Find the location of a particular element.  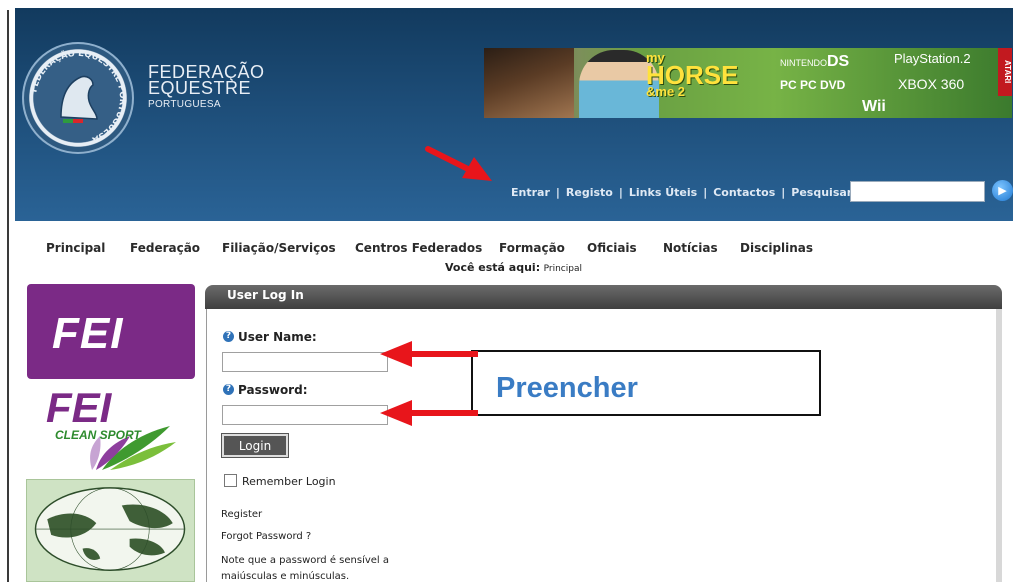

banner-platform-wii: Wii is located at coordinates (874, 106).